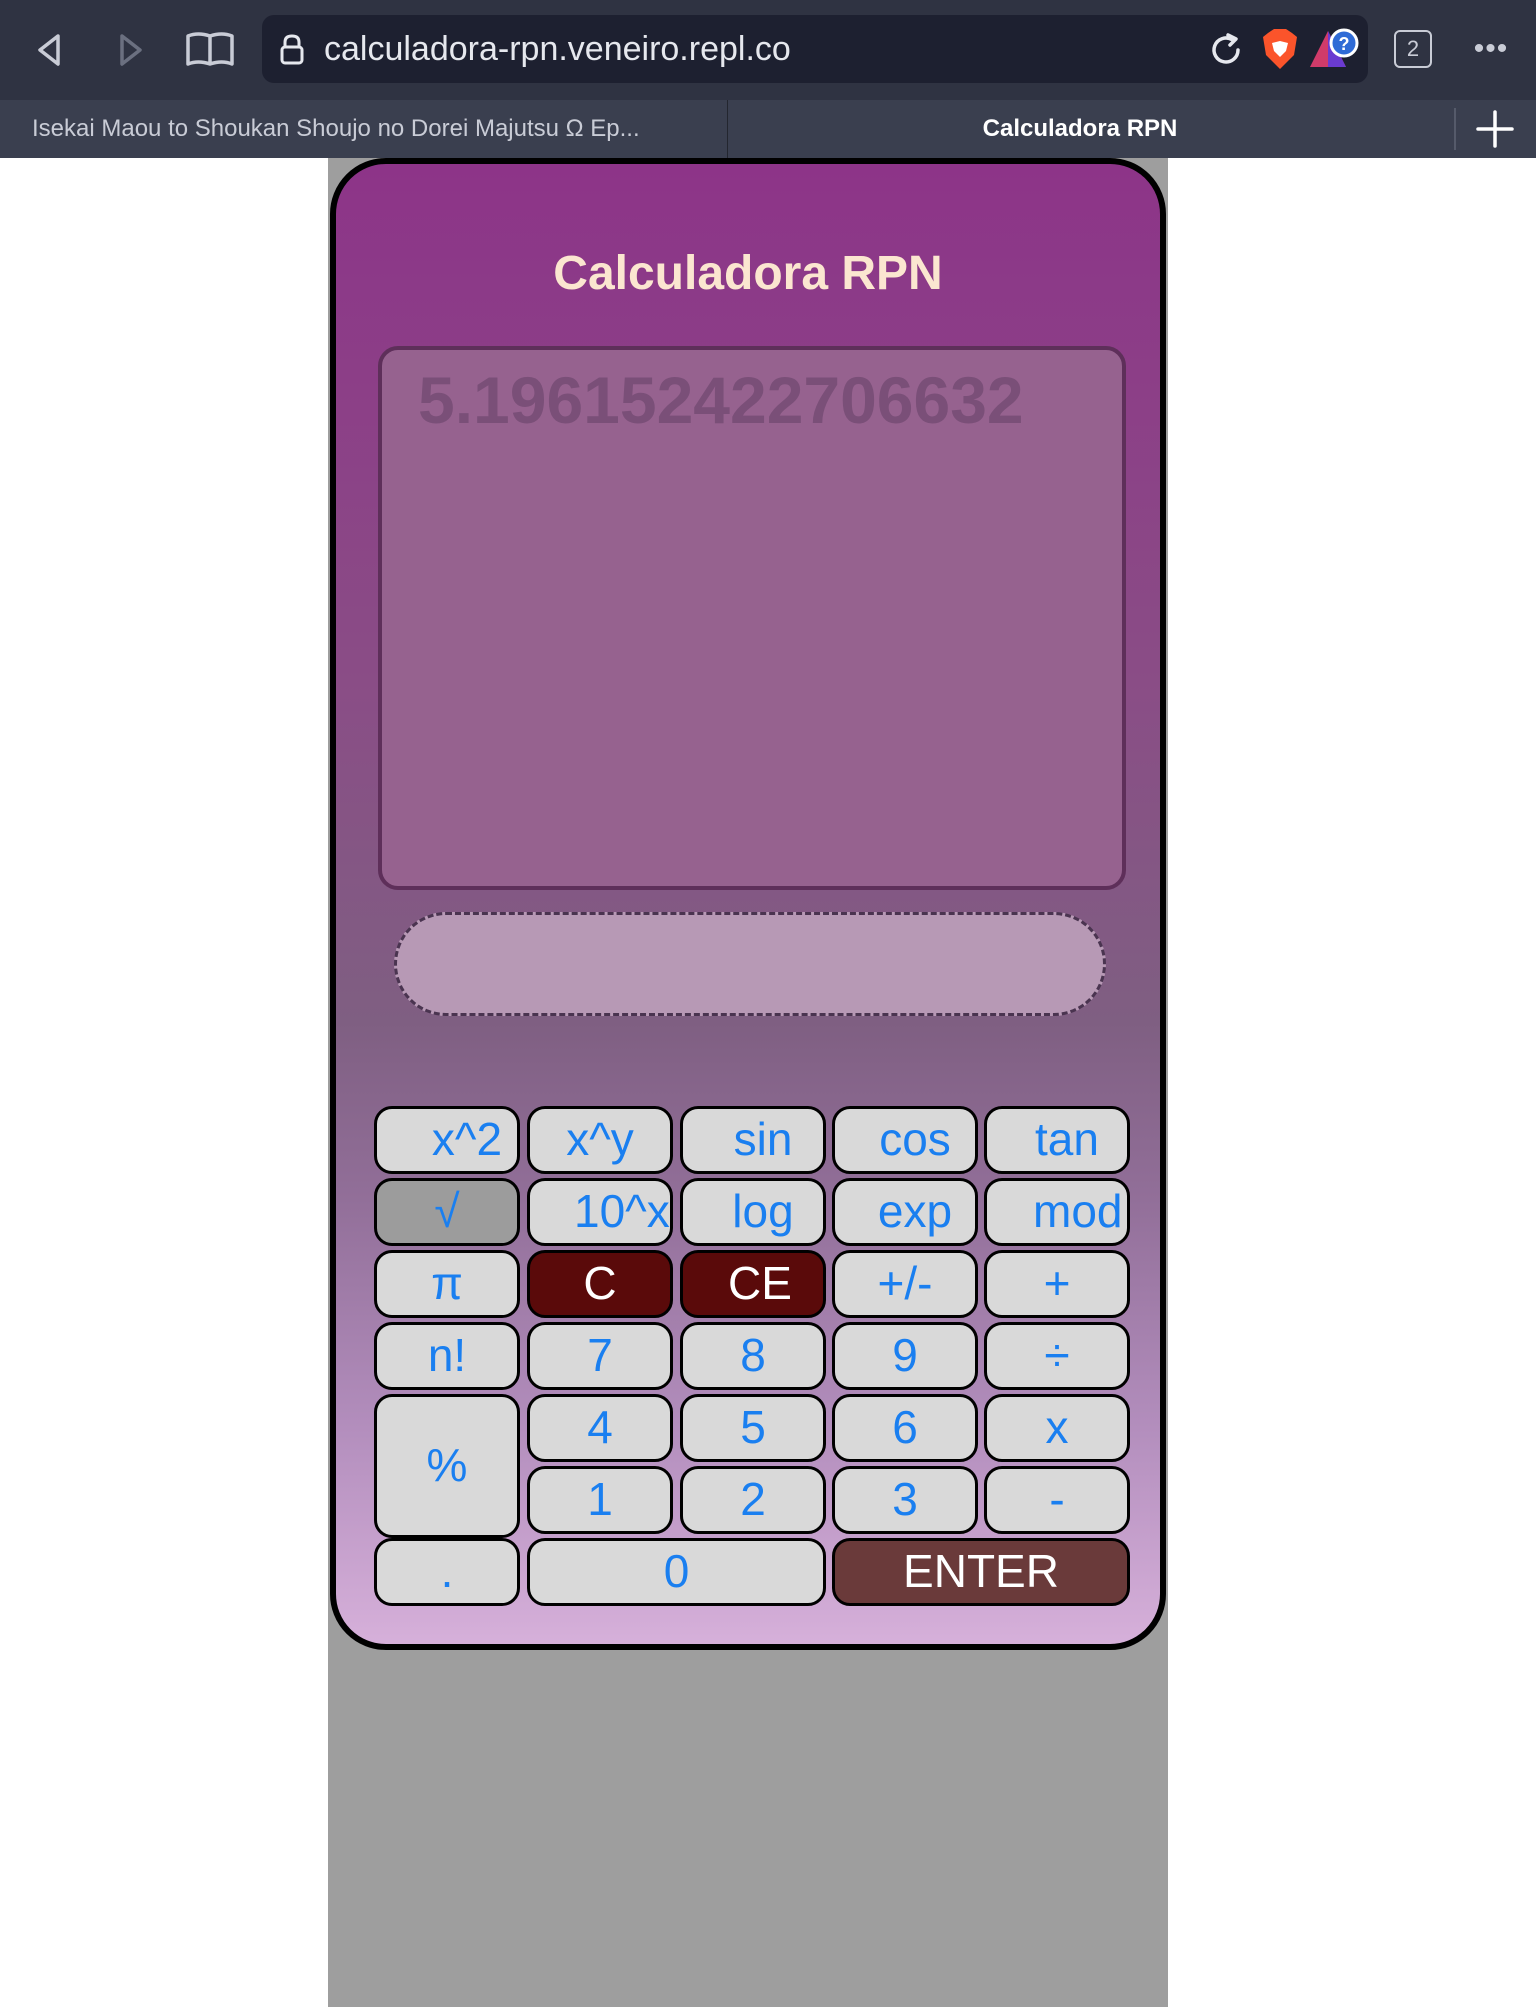  What do you see at coordinates (447, 1466) in the screenshot?
I see `key-percent: %` at bounding box center [447, 1466].